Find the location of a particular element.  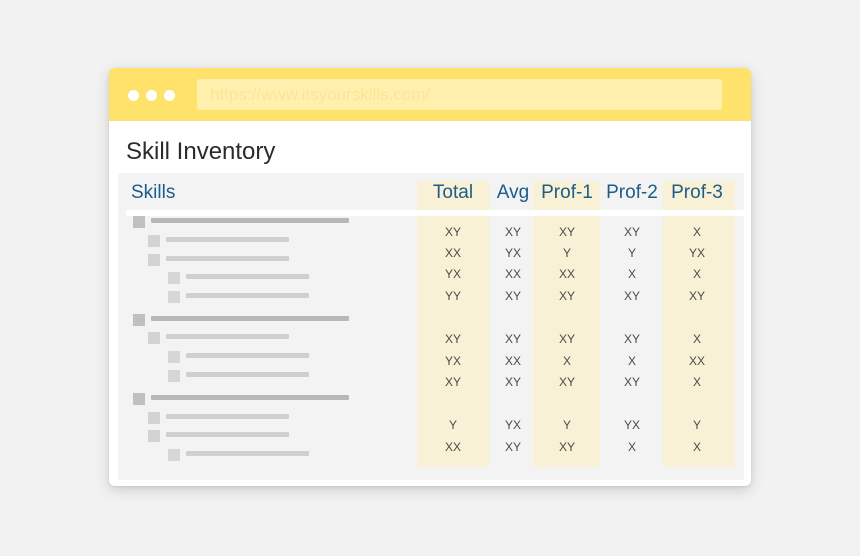

table-cell: YY is located at coordinates (453, 296).